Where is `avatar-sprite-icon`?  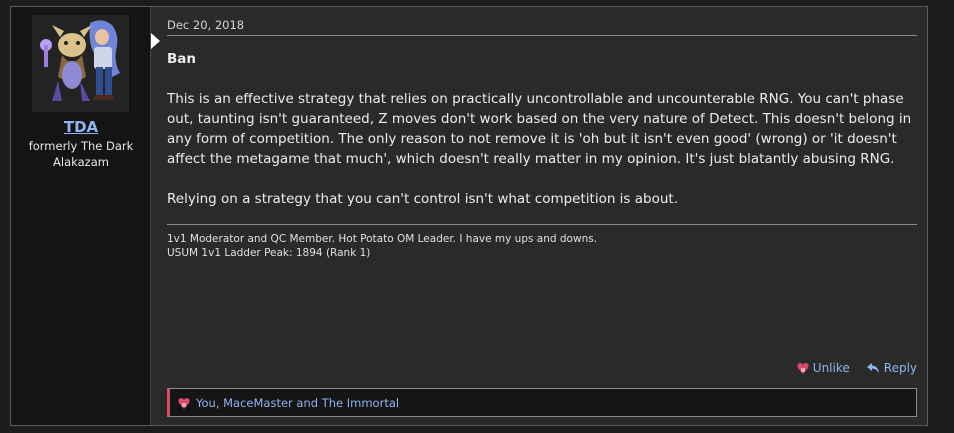 avatar-sprite-icon is located at coordinates (80, 63).